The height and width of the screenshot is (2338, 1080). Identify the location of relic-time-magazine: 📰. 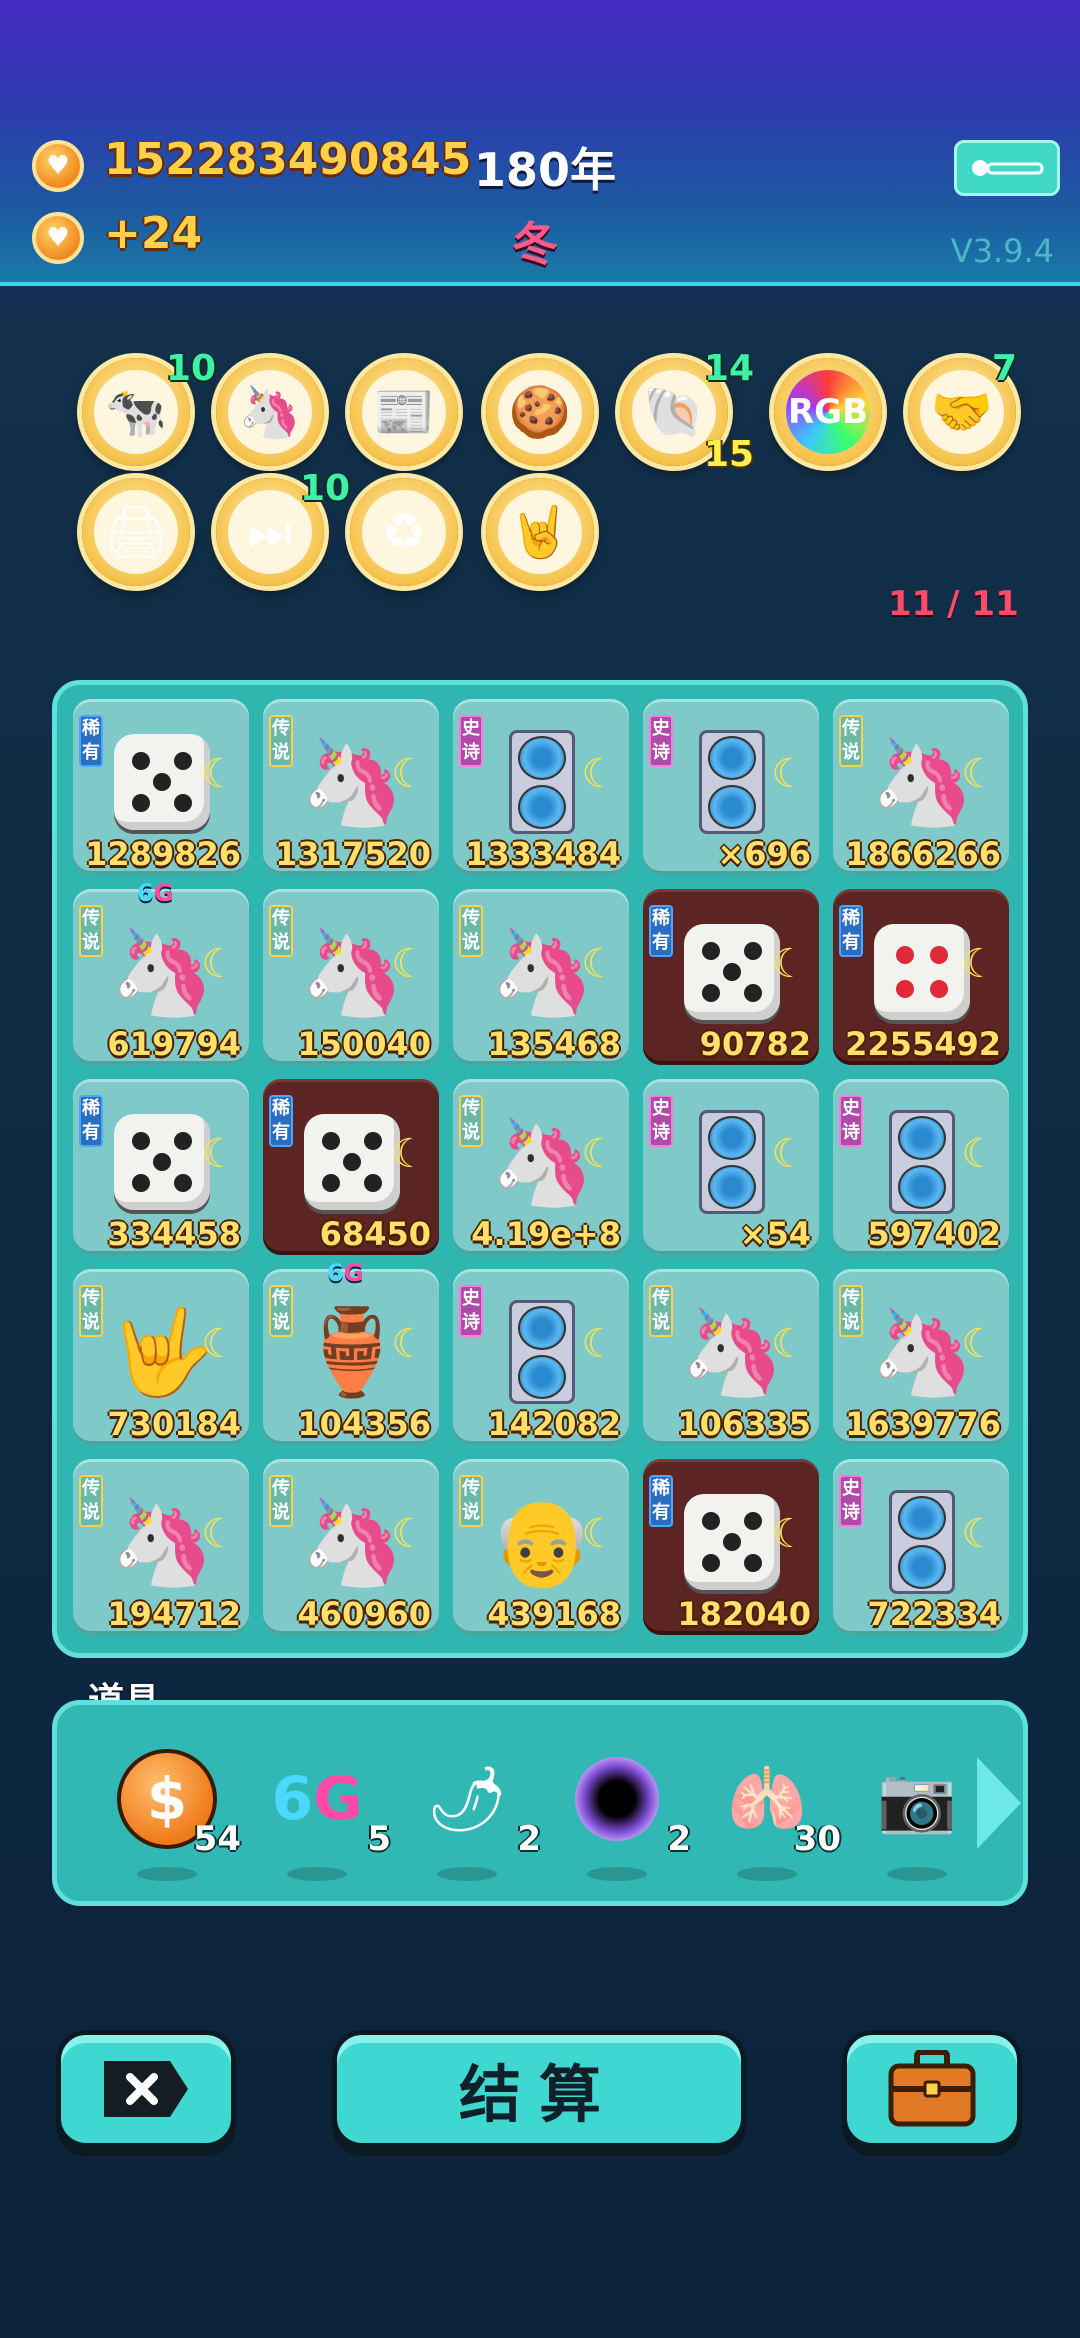
(404, 412).